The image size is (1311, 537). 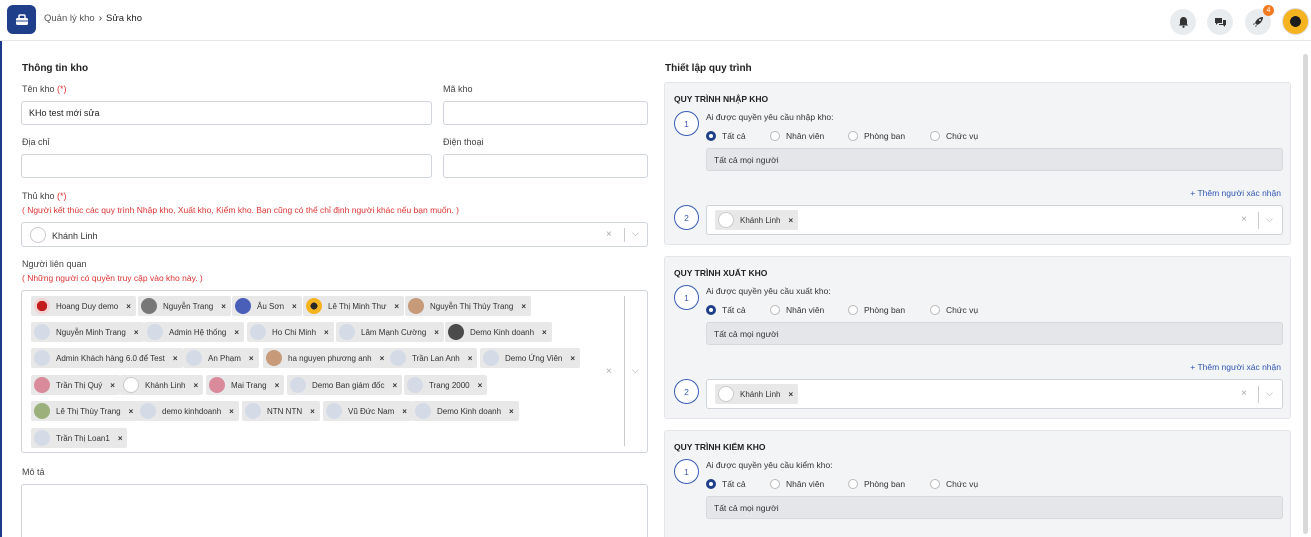 I want to click on related-chip: Demo Ứng Viên ×, so click(x=530, y=358).